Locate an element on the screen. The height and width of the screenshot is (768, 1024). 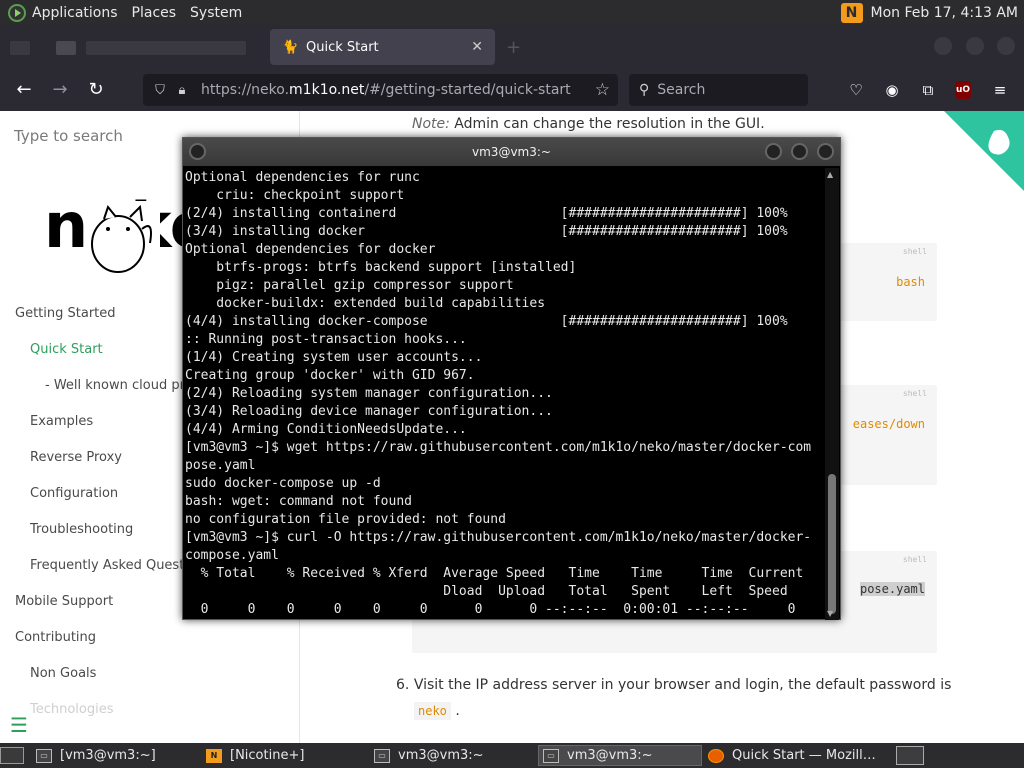
sidebar-item: Contributing is located at coordinates (55, 637).